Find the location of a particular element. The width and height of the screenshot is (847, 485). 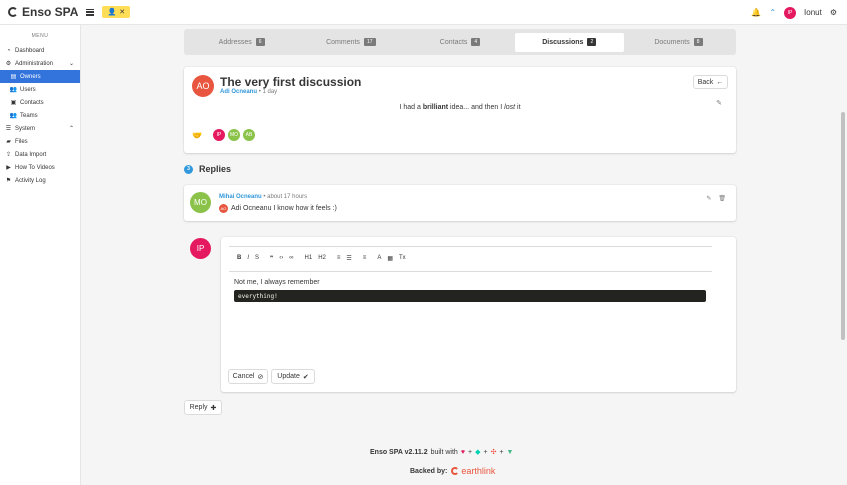

trash-icon: 🗑 is located at coordinates (722, 198).